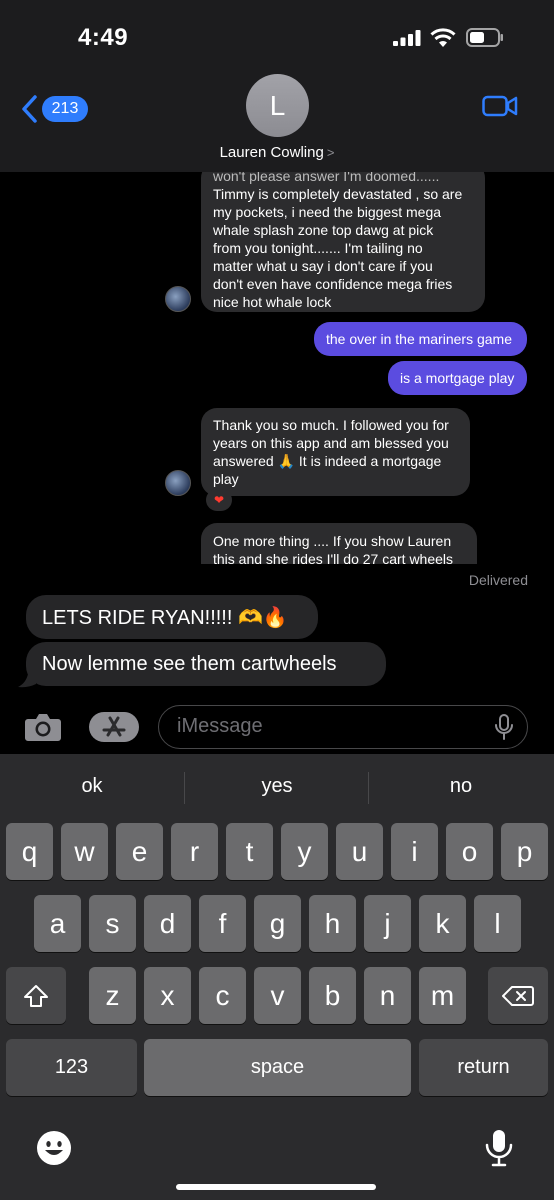 The height and width of the screenshot is (1200, 554). Describe the element at coordinates (167, 923) in the screenshot. I see `key-d: d` at that location.